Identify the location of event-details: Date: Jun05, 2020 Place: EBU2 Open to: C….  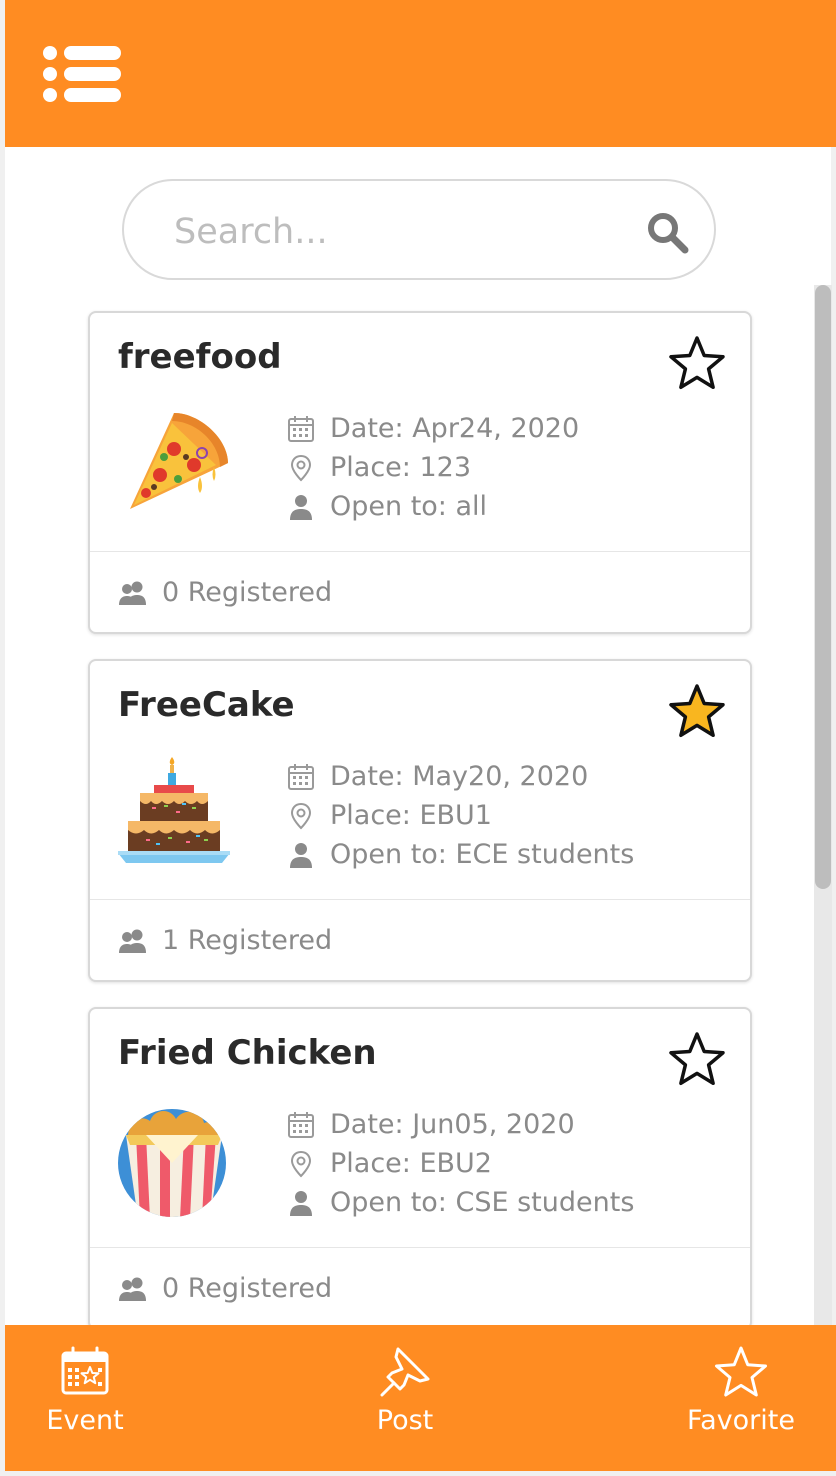
(460, 1163).